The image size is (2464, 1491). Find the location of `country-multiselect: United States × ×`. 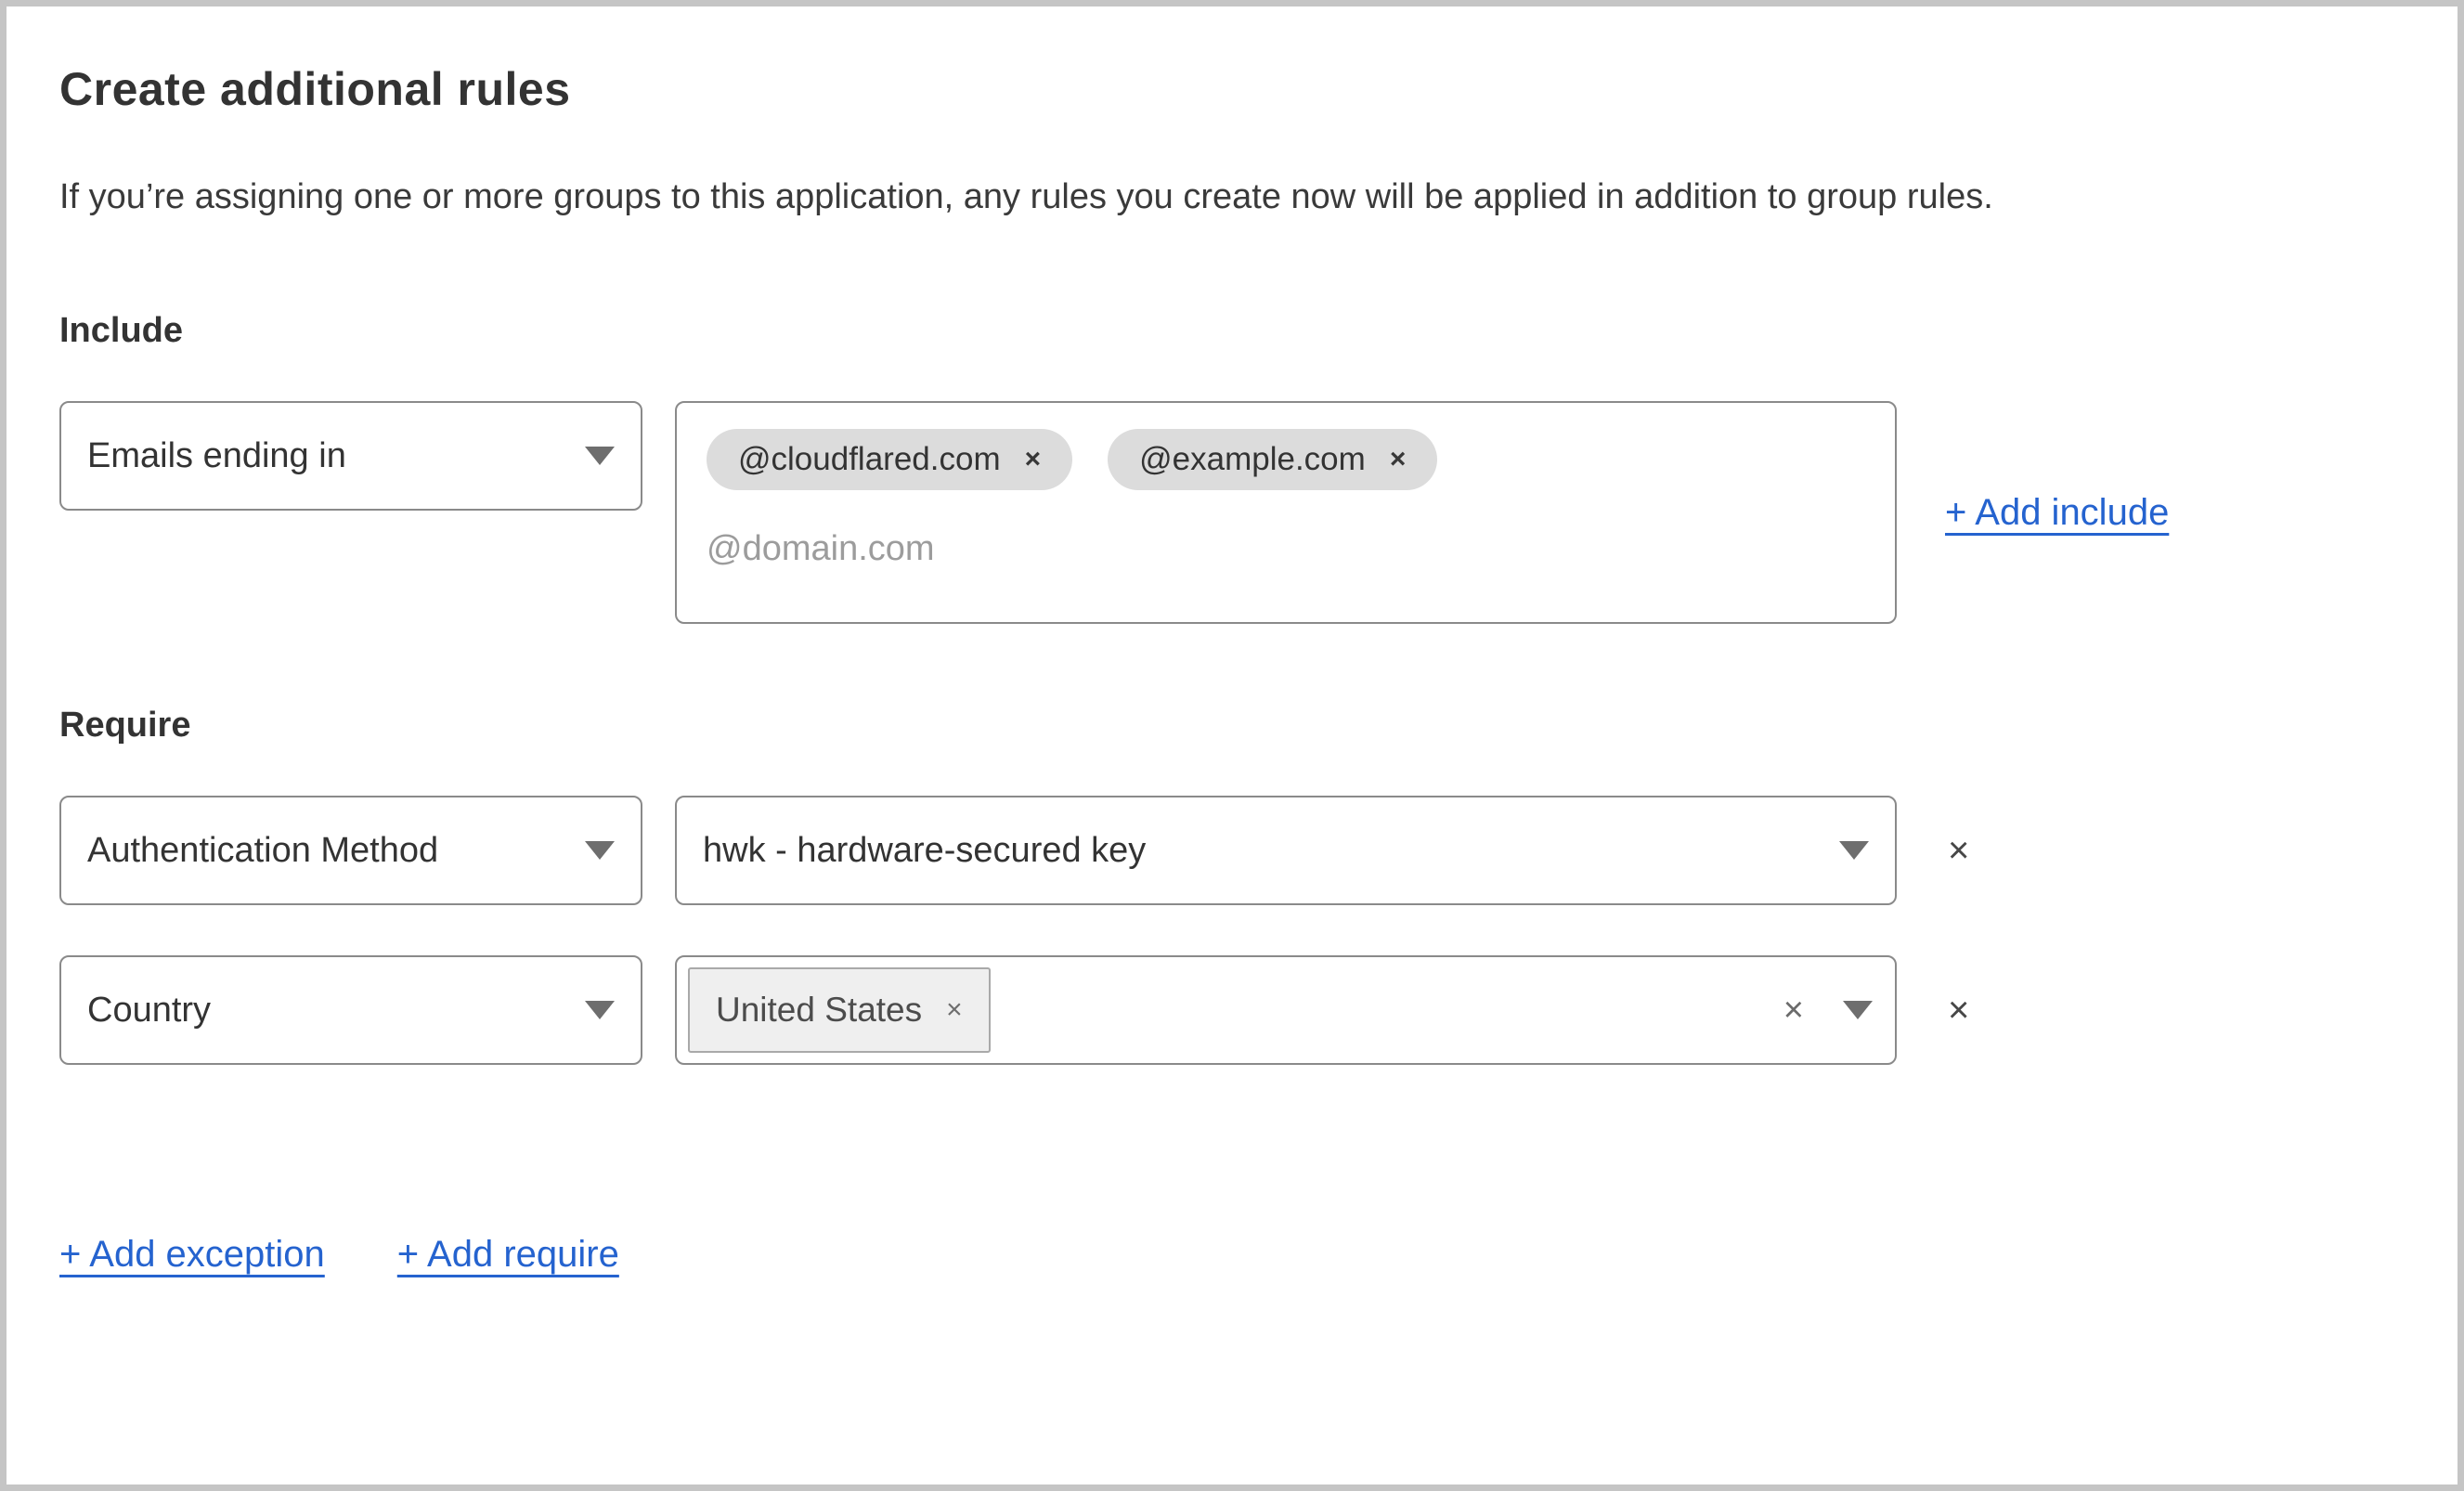

country-multiselect: United States × × is located at coordinates (1286, 1010).